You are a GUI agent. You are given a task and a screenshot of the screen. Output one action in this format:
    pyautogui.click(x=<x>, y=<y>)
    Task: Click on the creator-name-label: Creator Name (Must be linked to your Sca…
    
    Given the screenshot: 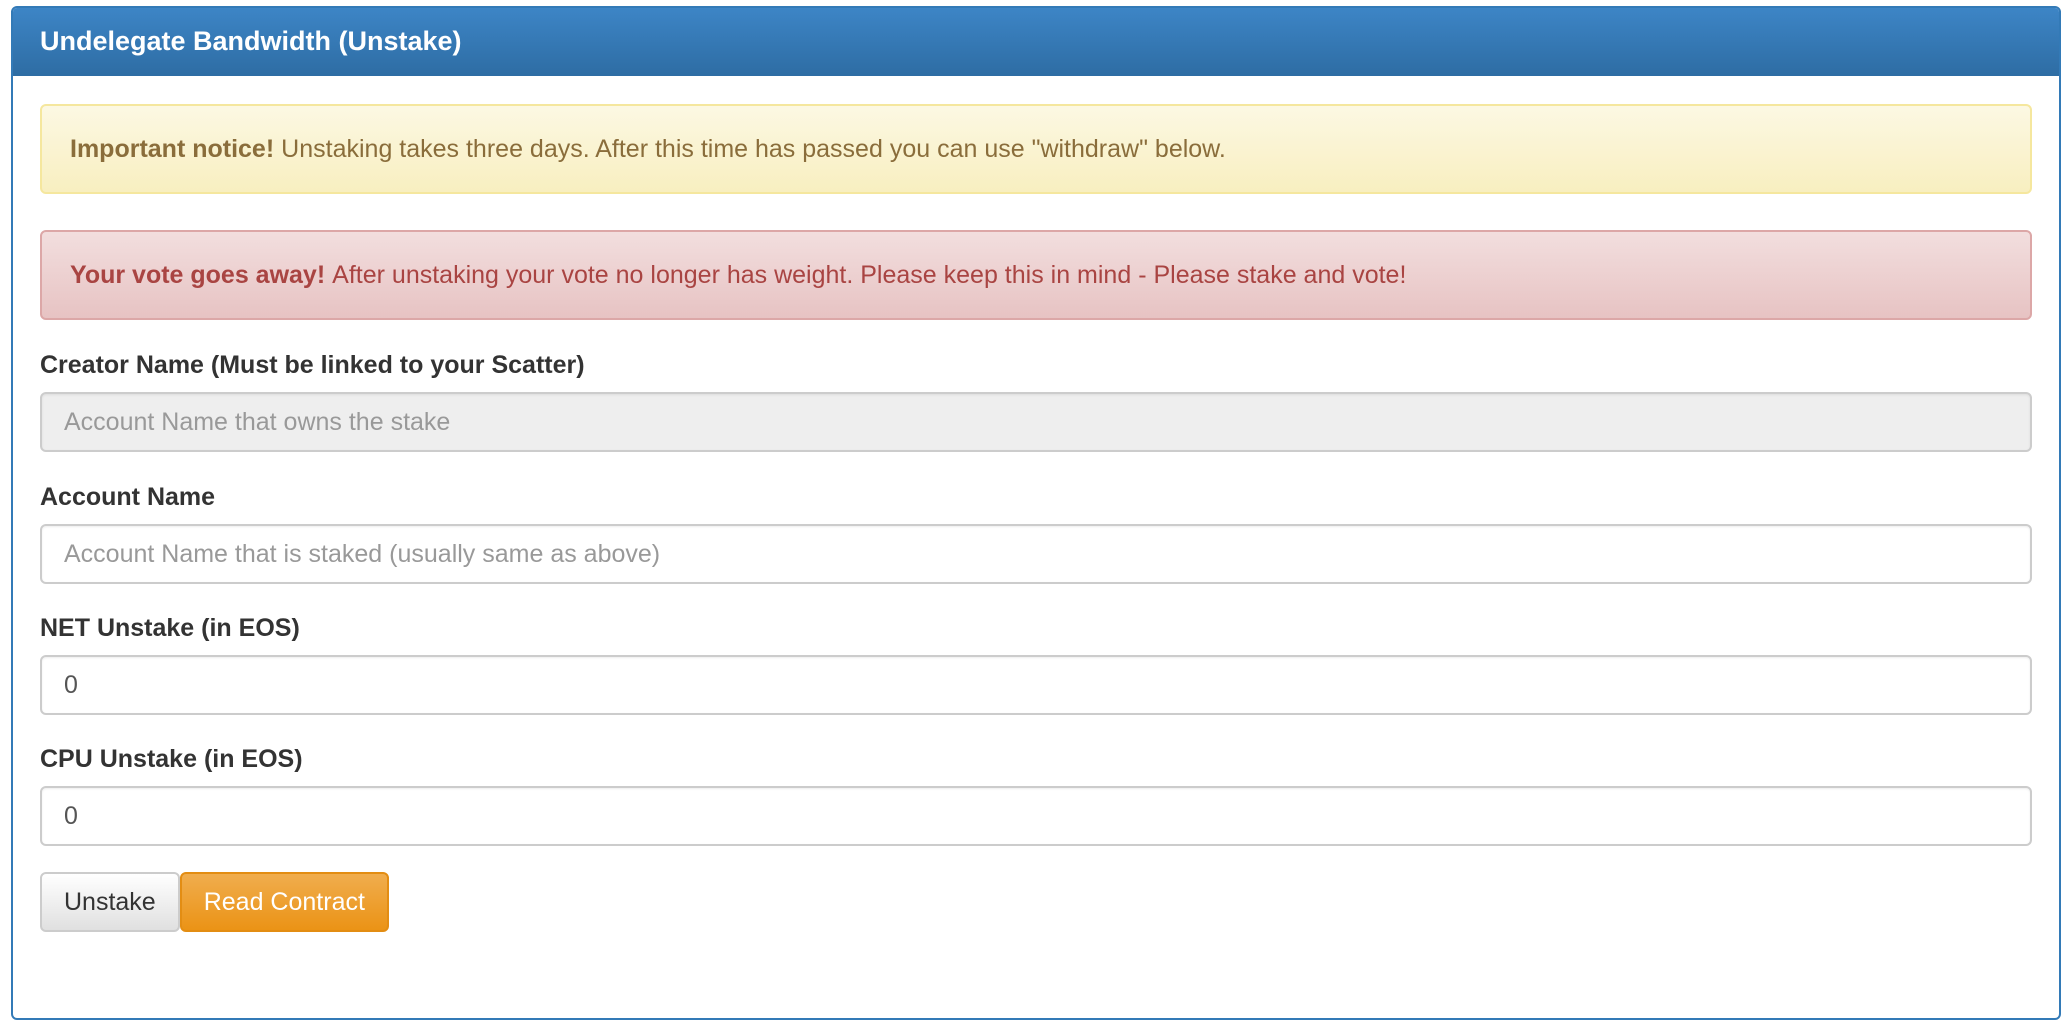 What is the action you would take?
    pyautogui.click(x=312, y=365)
    